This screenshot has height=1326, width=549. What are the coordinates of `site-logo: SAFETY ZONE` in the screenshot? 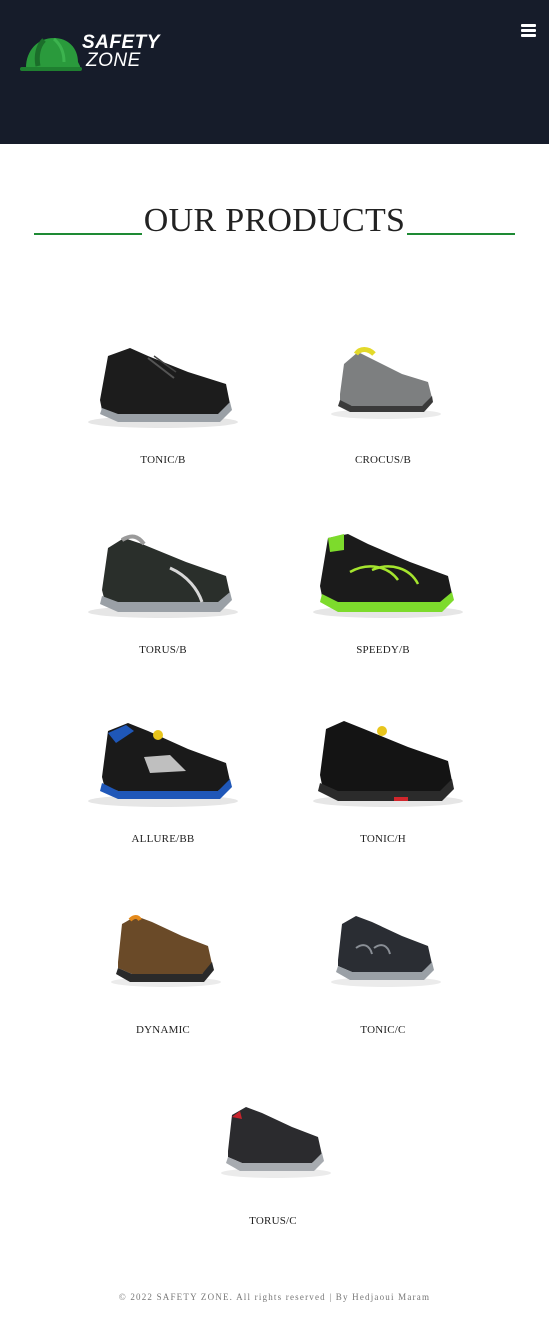 It's located at (90, 53).